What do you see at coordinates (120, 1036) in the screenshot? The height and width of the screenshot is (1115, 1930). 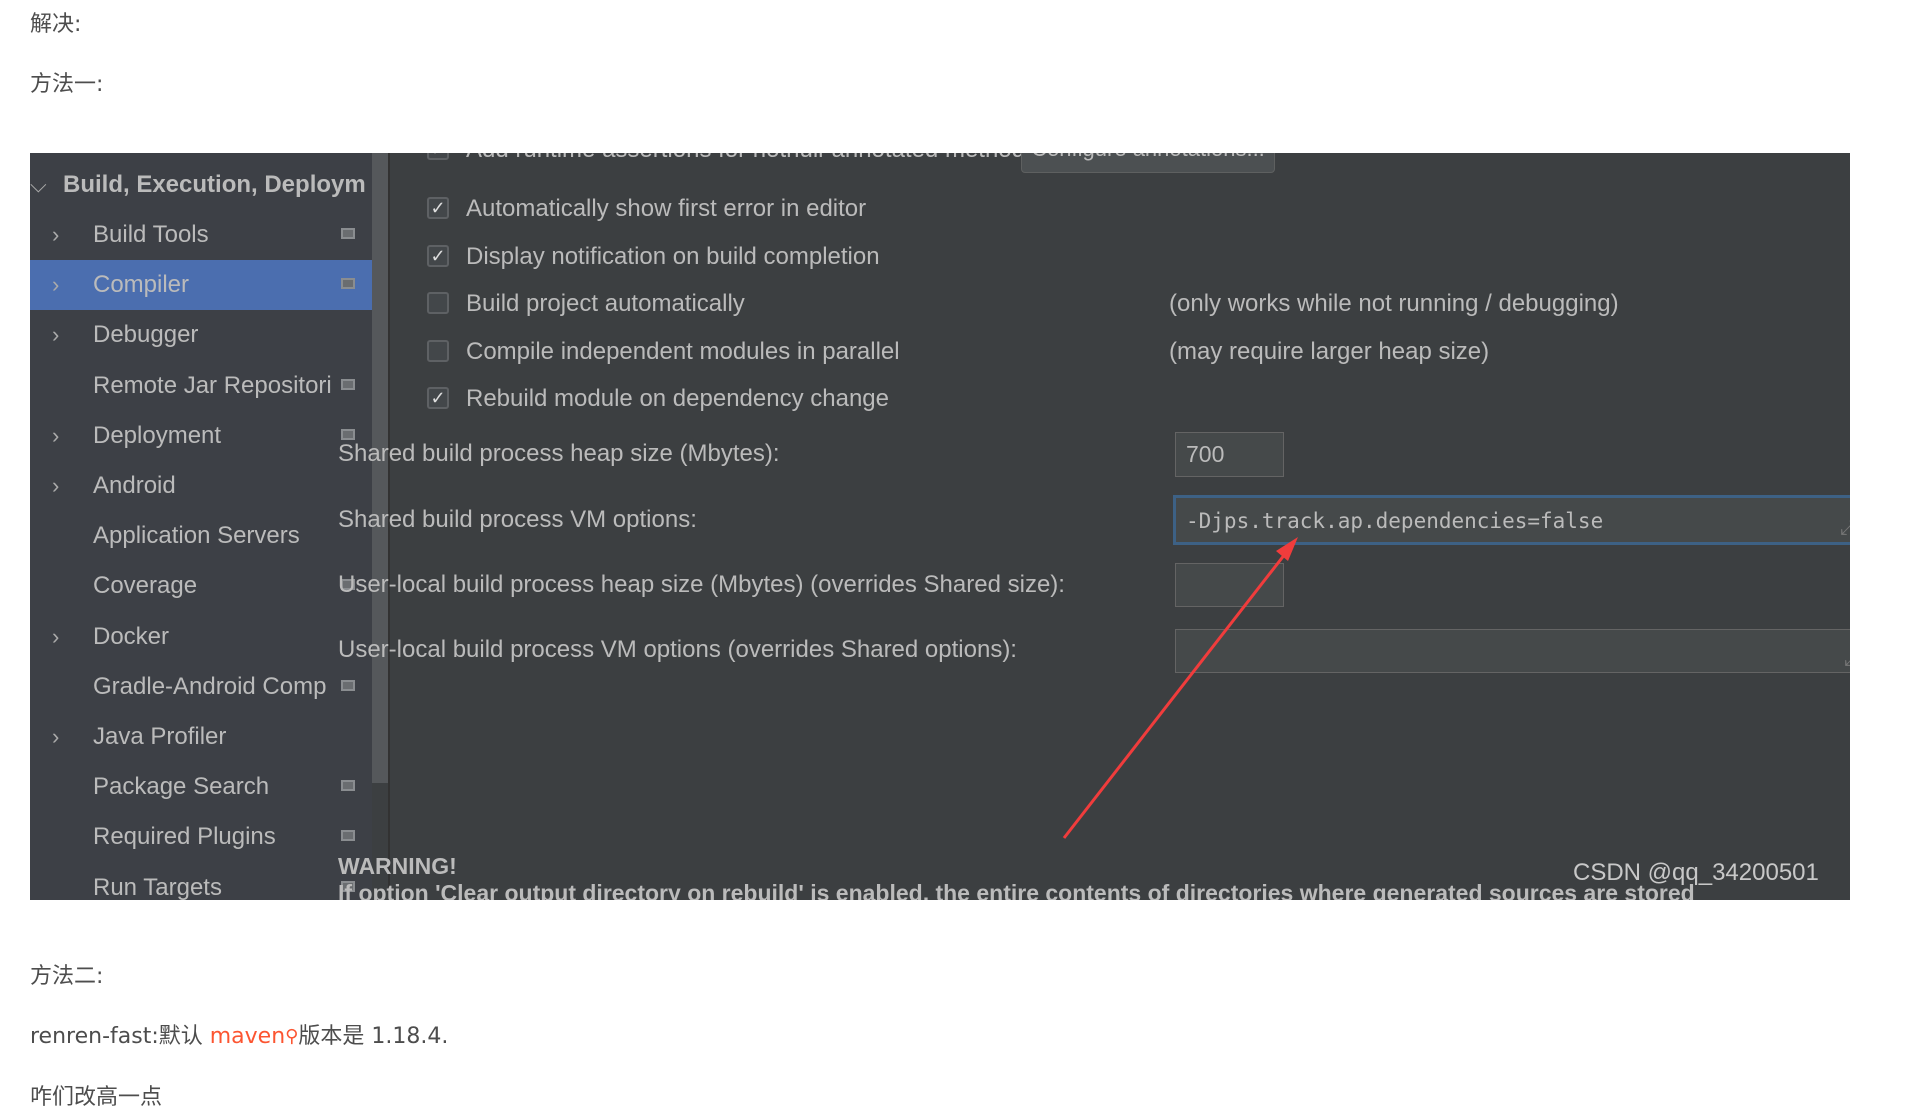 I see `text-version-prefix: renren-fast:默认` at bounding box center [120, 1036].